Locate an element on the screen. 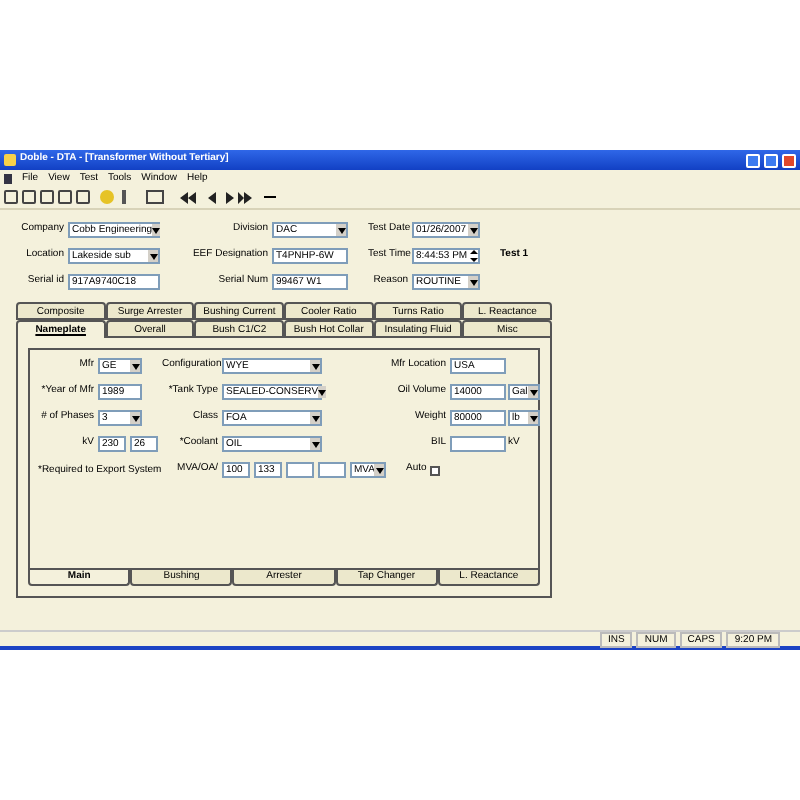  checkbox is located at coordinates (435, 470).